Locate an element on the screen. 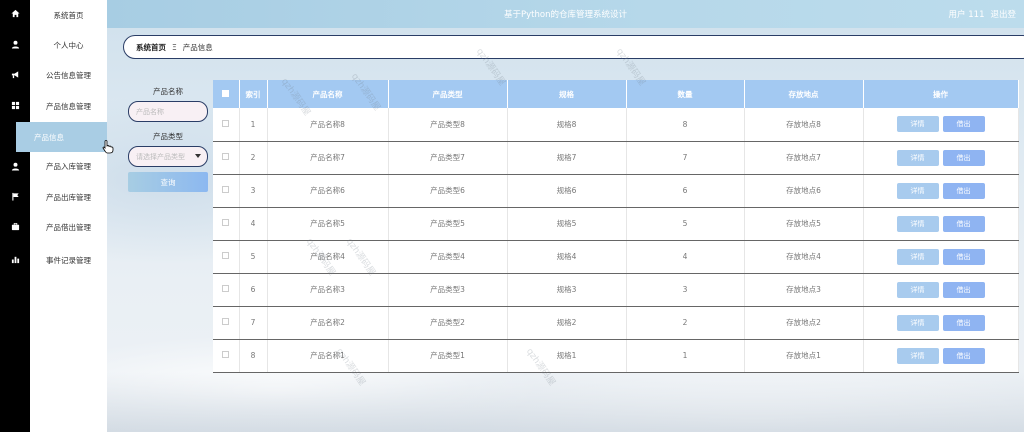 This screenshot has width=1024, height=432. table-row: 8 产品名称1 产品类型1 规格1 1 存放地点1 详情 借出 is located at coordinates (616, 356).